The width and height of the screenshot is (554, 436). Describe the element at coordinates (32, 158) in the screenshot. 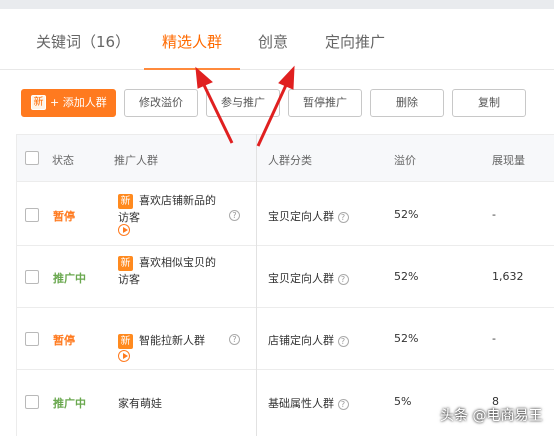

I see `select-all-checkbox` at that location.